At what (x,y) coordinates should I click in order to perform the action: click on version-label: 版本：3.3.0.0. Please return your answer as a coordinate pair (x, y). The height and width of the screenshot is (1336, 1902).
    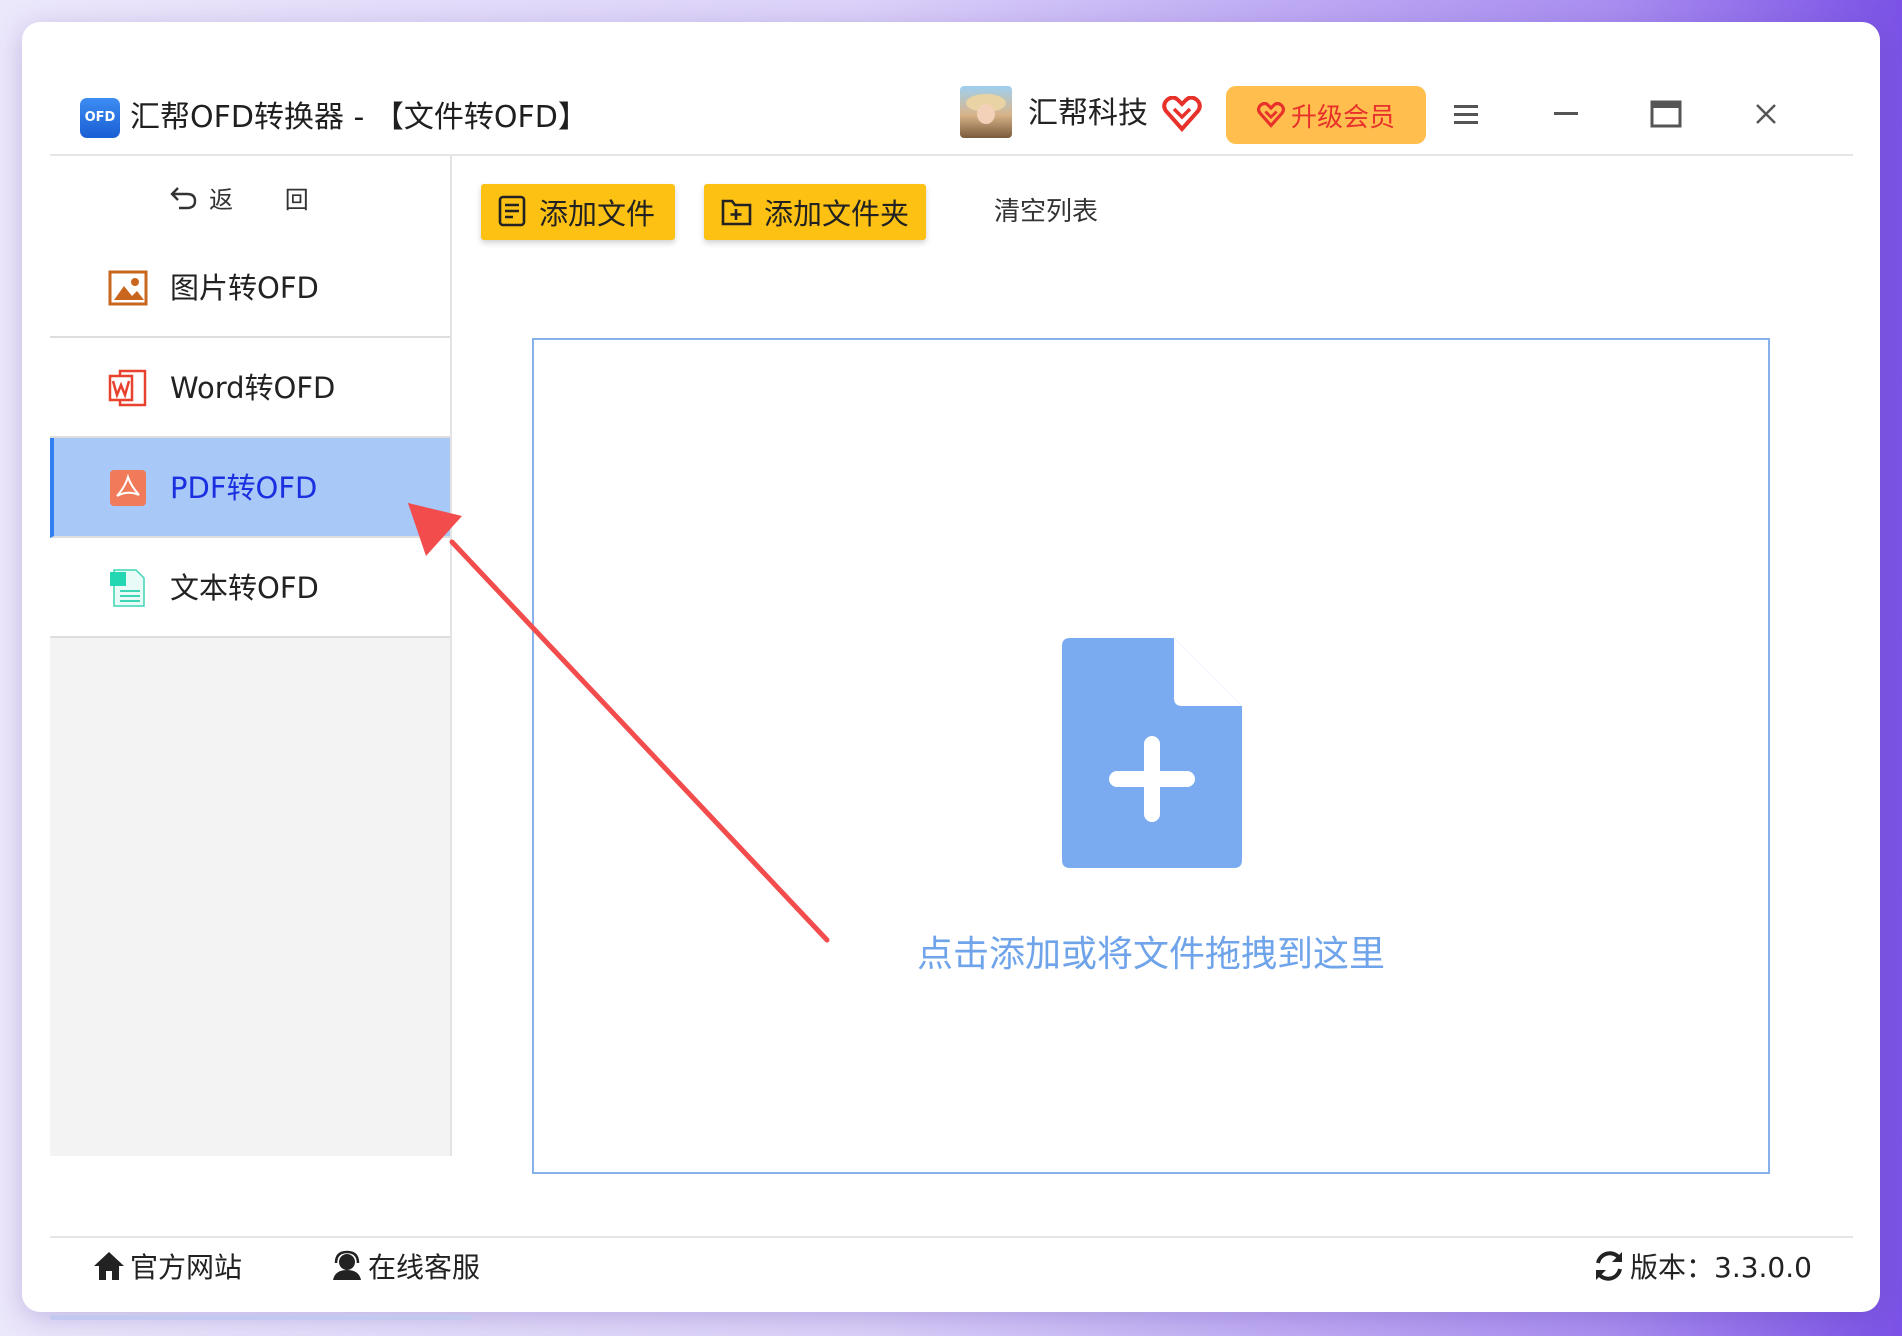
    Looking at the image, I should click on (1721, 1267).